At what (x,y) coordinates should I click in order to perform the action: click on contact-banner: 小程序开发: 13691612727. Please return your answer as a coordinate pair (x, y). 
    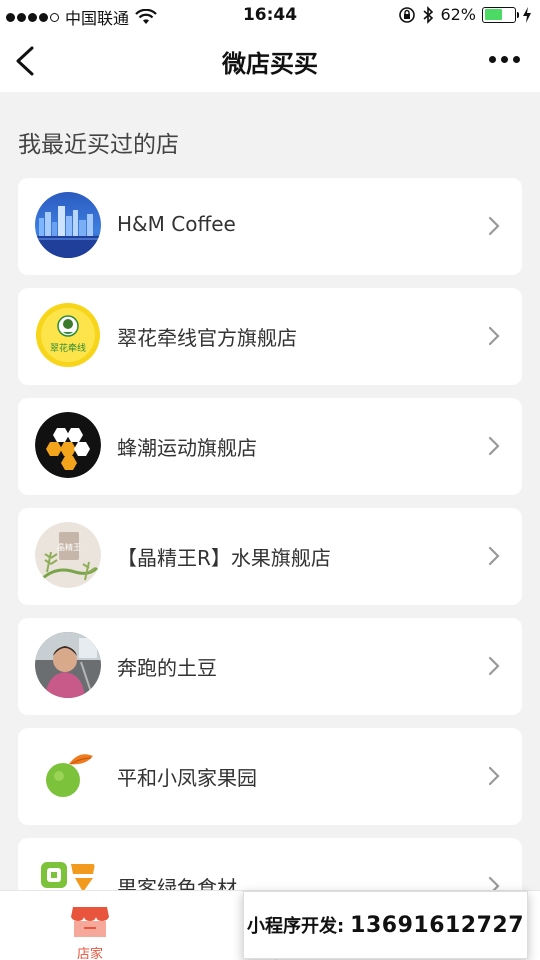
    Looking at the image, I should click on (385, 925).